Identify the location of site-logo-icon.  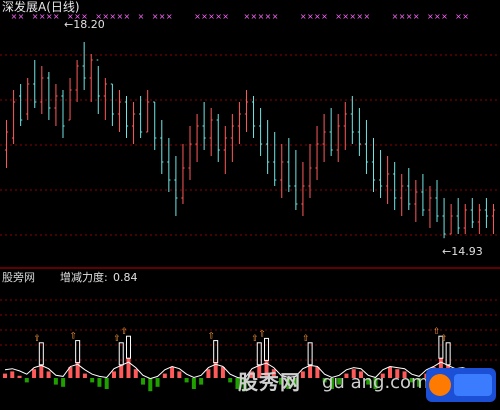
(461, 385).